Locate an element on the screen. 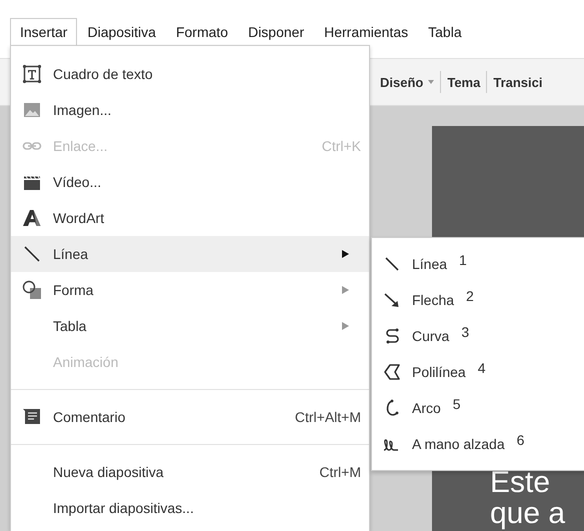  submenu-option: A mano alzada 6 is located at coordinates (478, 444).